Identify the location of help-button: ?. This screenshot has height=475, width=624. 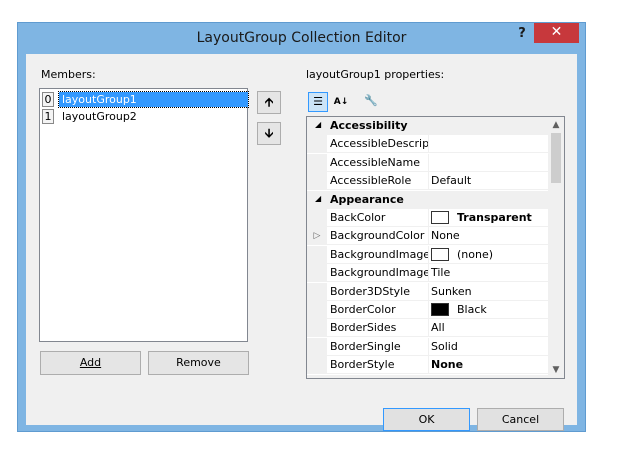
(522, 35).